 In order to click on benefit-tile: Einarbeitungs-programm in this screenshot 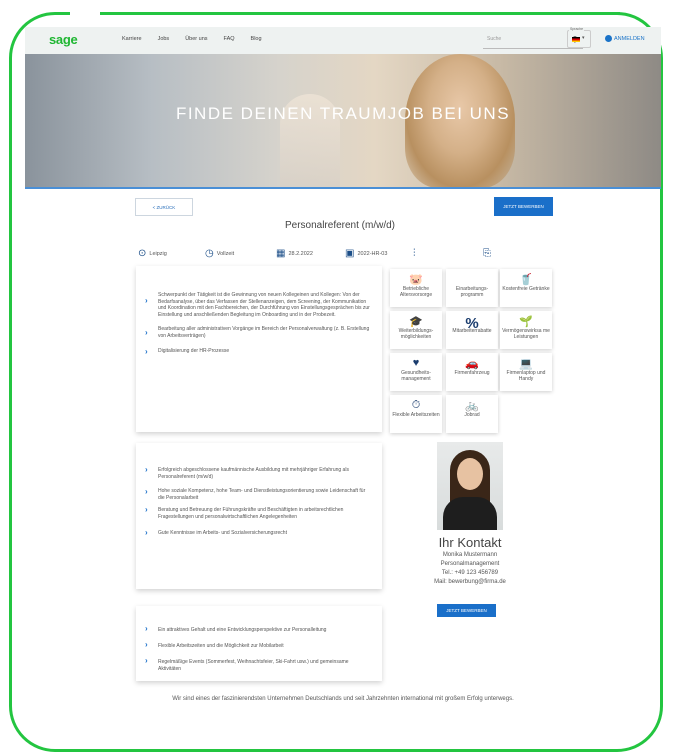, I will do `click(472, 288)`.